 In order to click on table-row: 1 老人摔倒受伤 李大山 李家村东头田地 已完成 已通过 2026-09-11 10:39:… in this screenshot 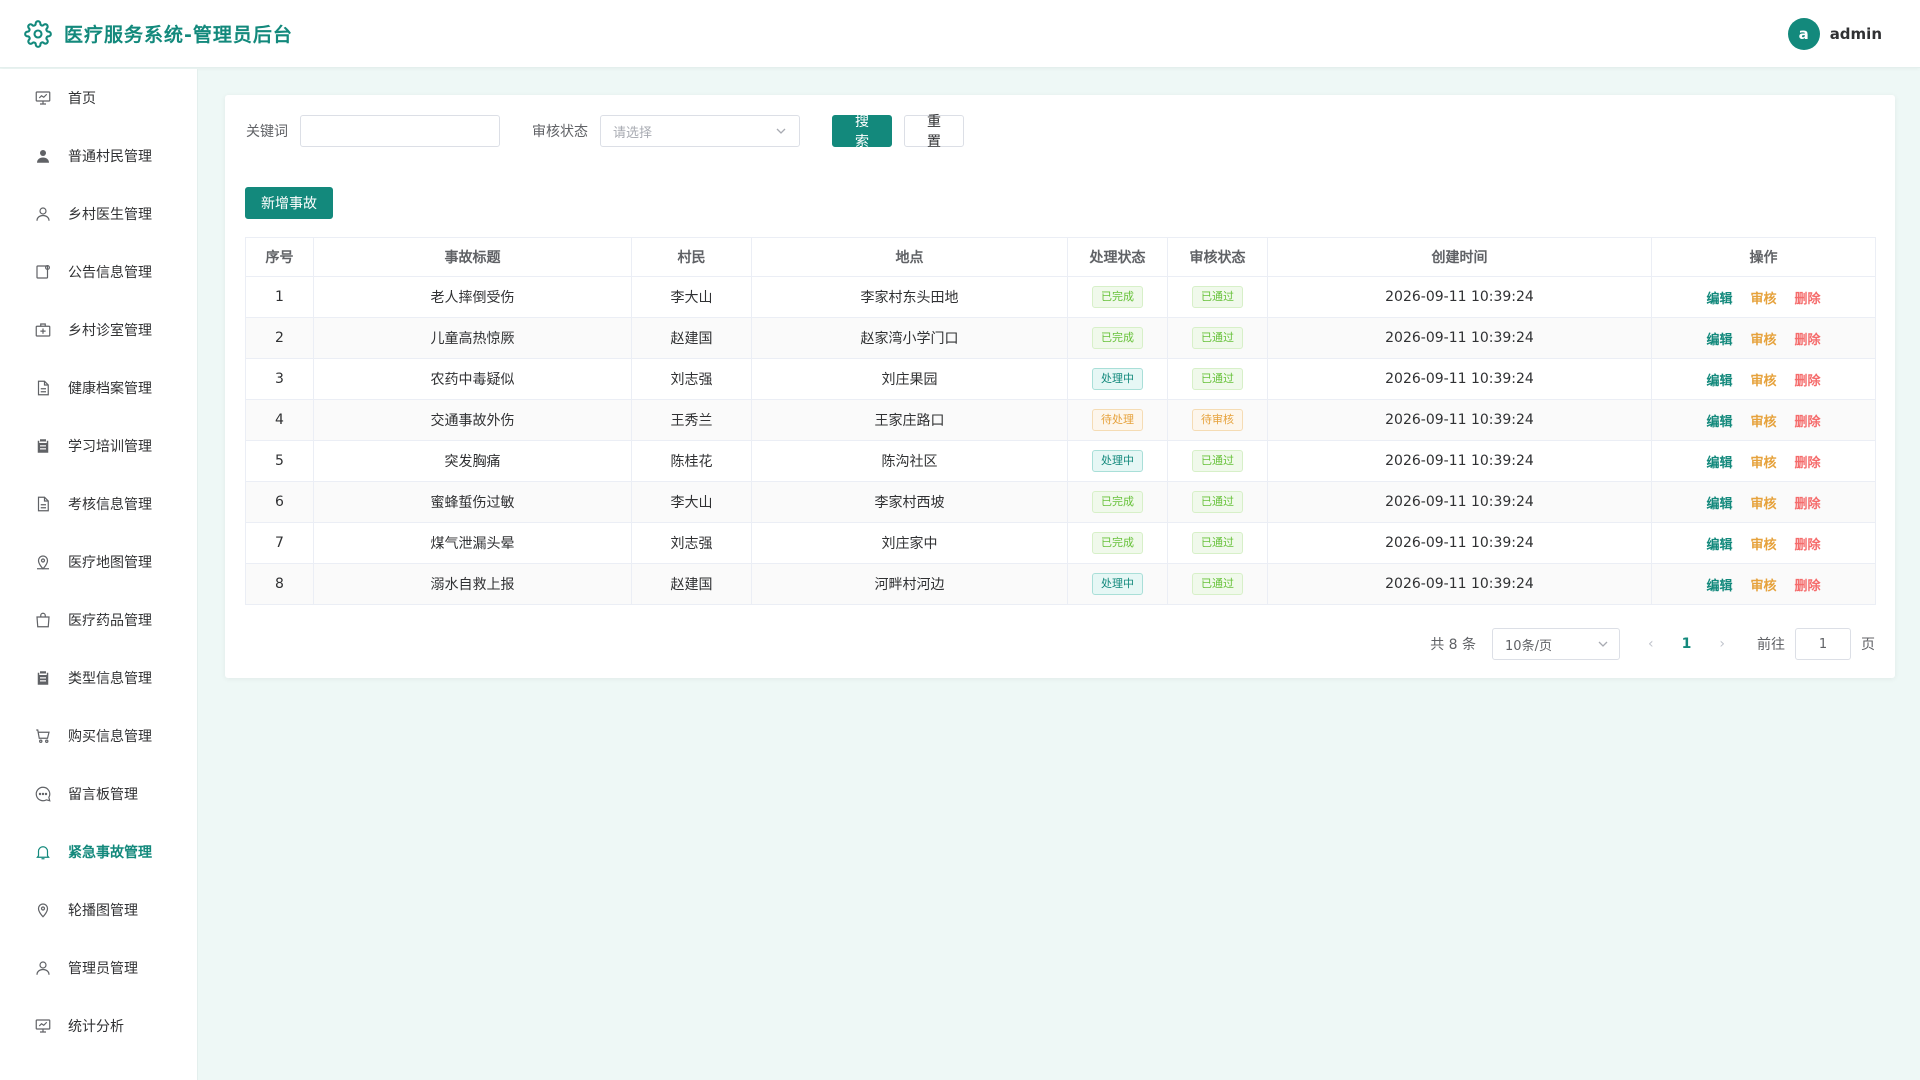, I will do `click(1060, 297)`.